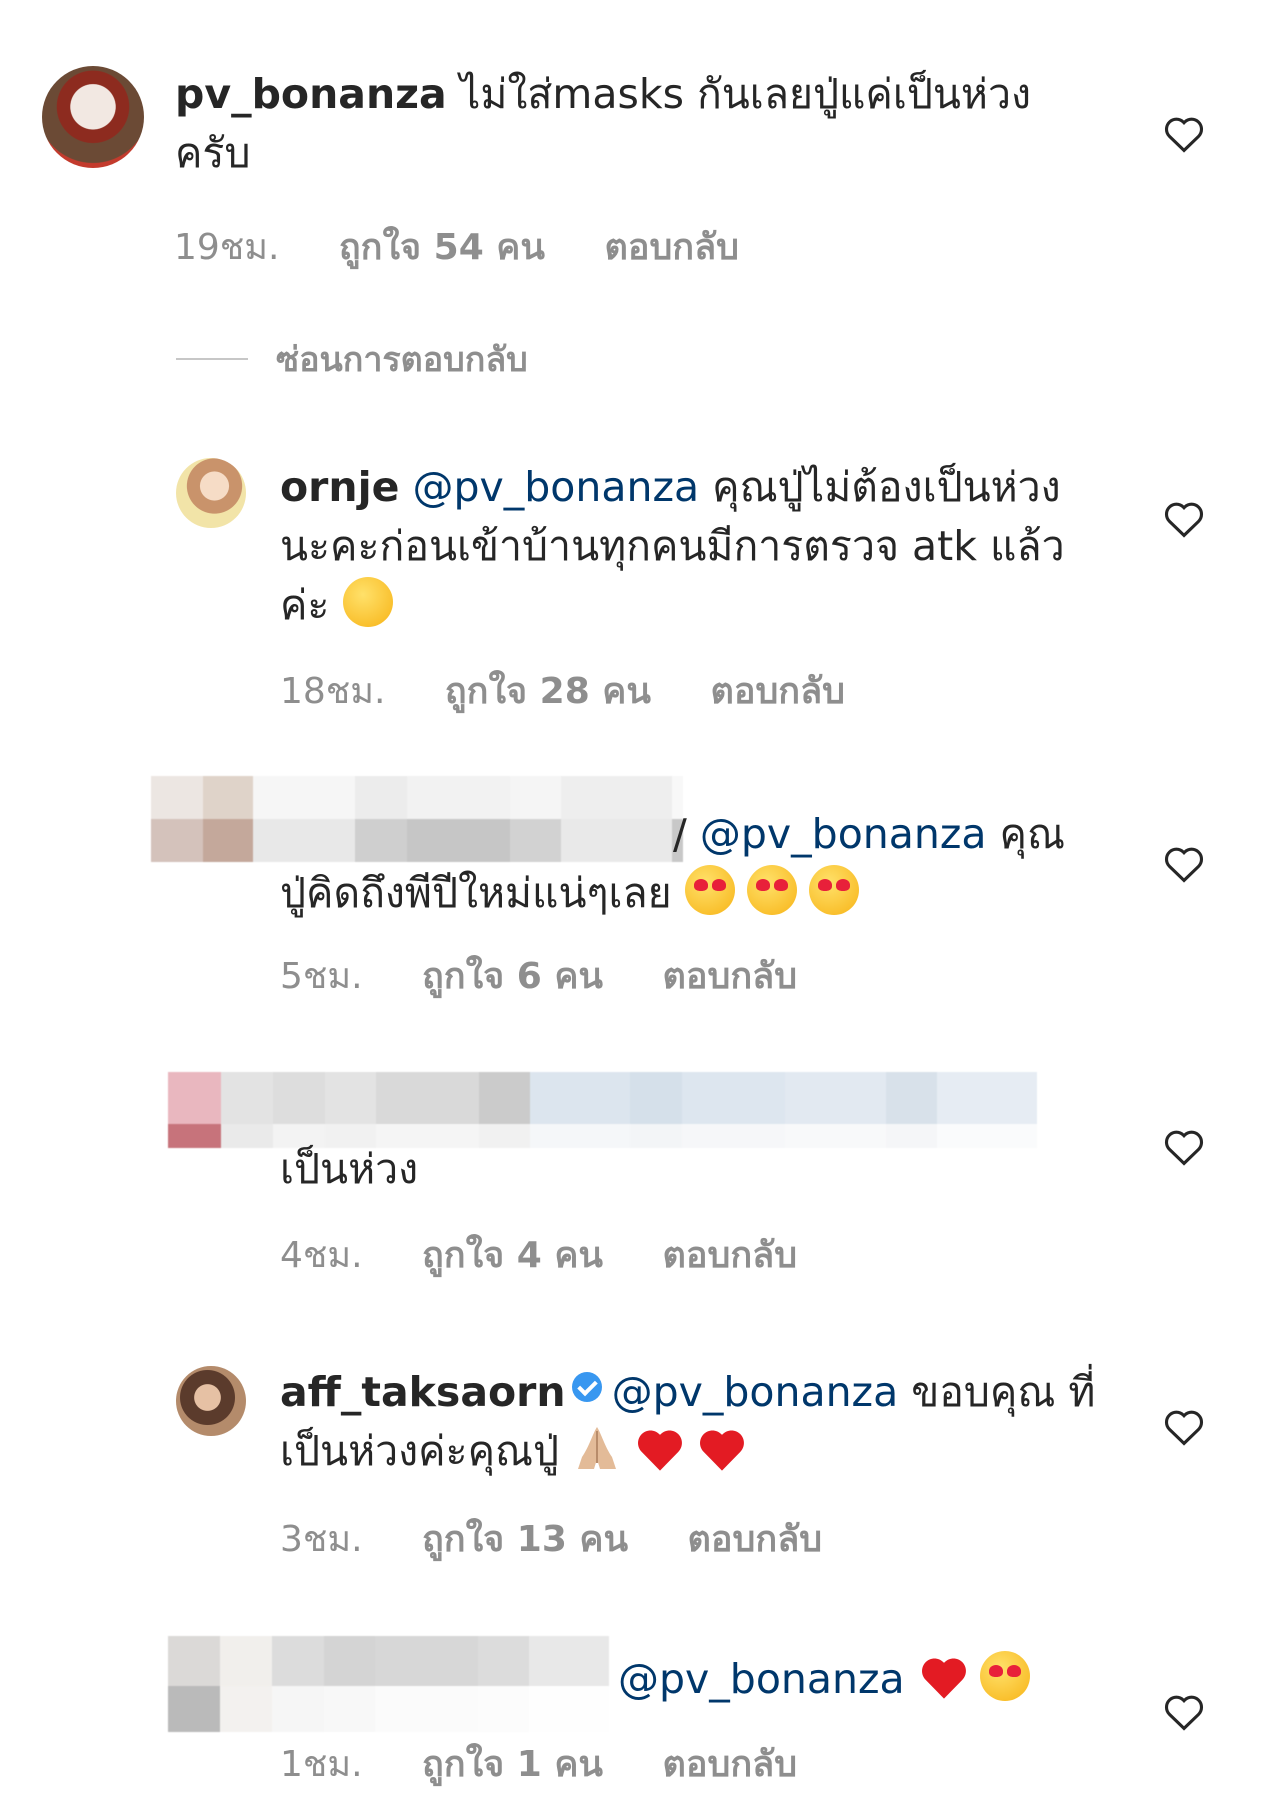 The width and height of the screenshot is (1280, 1810). Describe the element at coordinates (321, 1539) in the screenshot. I see `timestamp: 3ชม.` at that location.